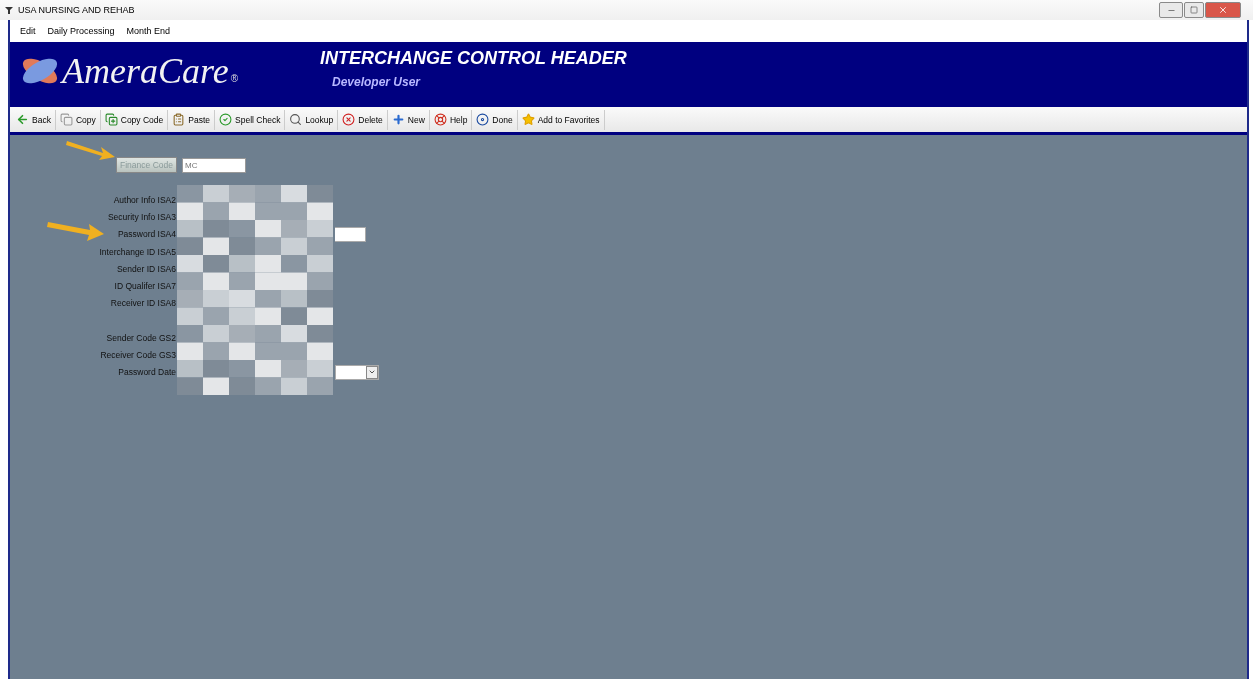 This screenshot has height=679, width=1253. What do you see at coordinates (473, 58) in the screenshot?
I see `page-title: INTERCHANGE CONTROL HEADER` at bounding box center [473, 58].